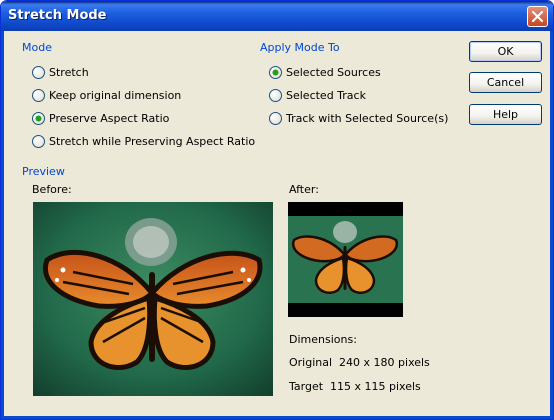 The height and width of the screenshot is (420, 554). Describe the element at coordinates (109, 118) in the screenshot. I see `radio-label: Preserve Aspect Ratio` at that location.